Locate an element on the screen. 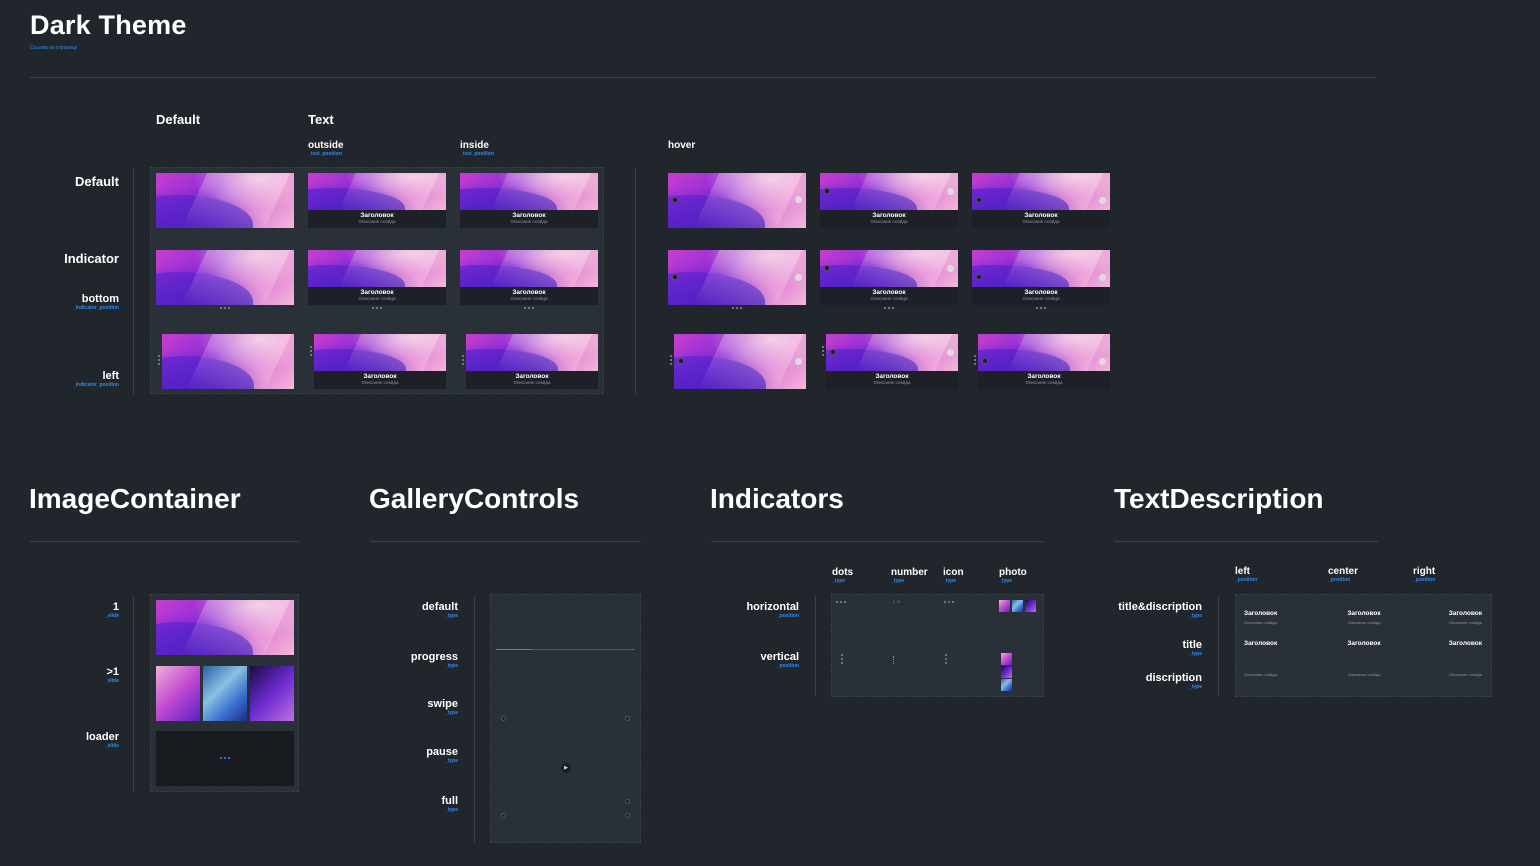  hover-divider is located at coordinates (635, 281).